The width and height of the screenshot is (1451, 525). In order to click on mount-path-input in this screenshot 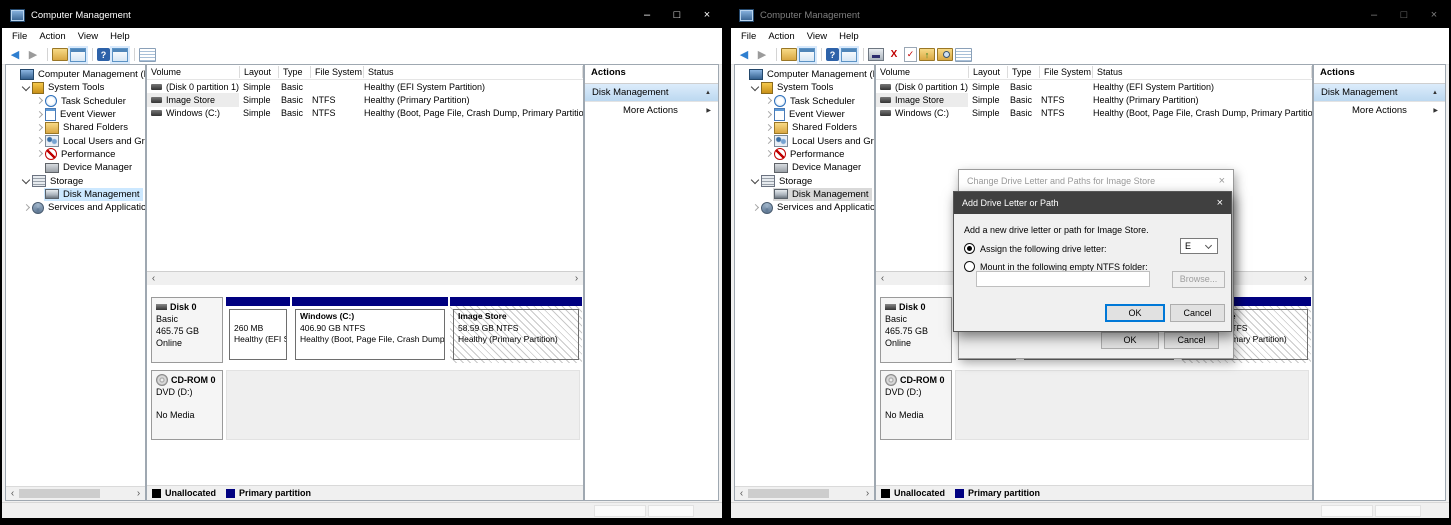, I will do `click(1063, 279)`.